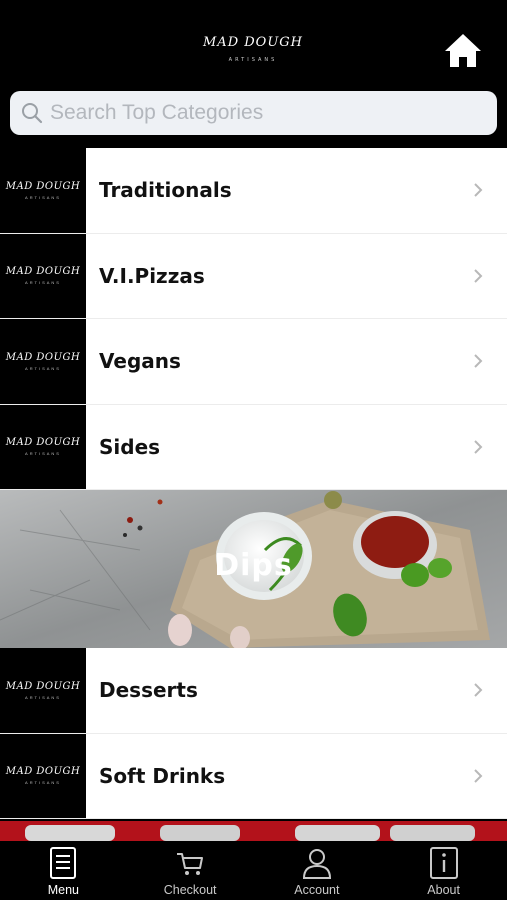 Image resolution: width=507 pixels, height=900 pixels. I want to click on category-row-vipizzas: MAD DOUGH ARTISANS V.I.Pizzas, so click(253, 276).